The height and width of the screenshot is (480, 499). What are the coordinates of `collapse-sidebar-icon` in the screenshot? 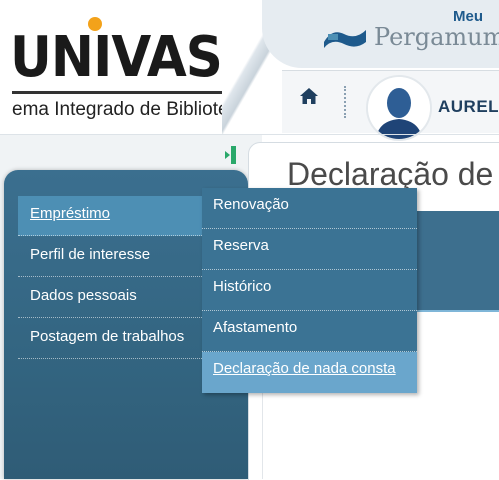 It's located at (231, 155).